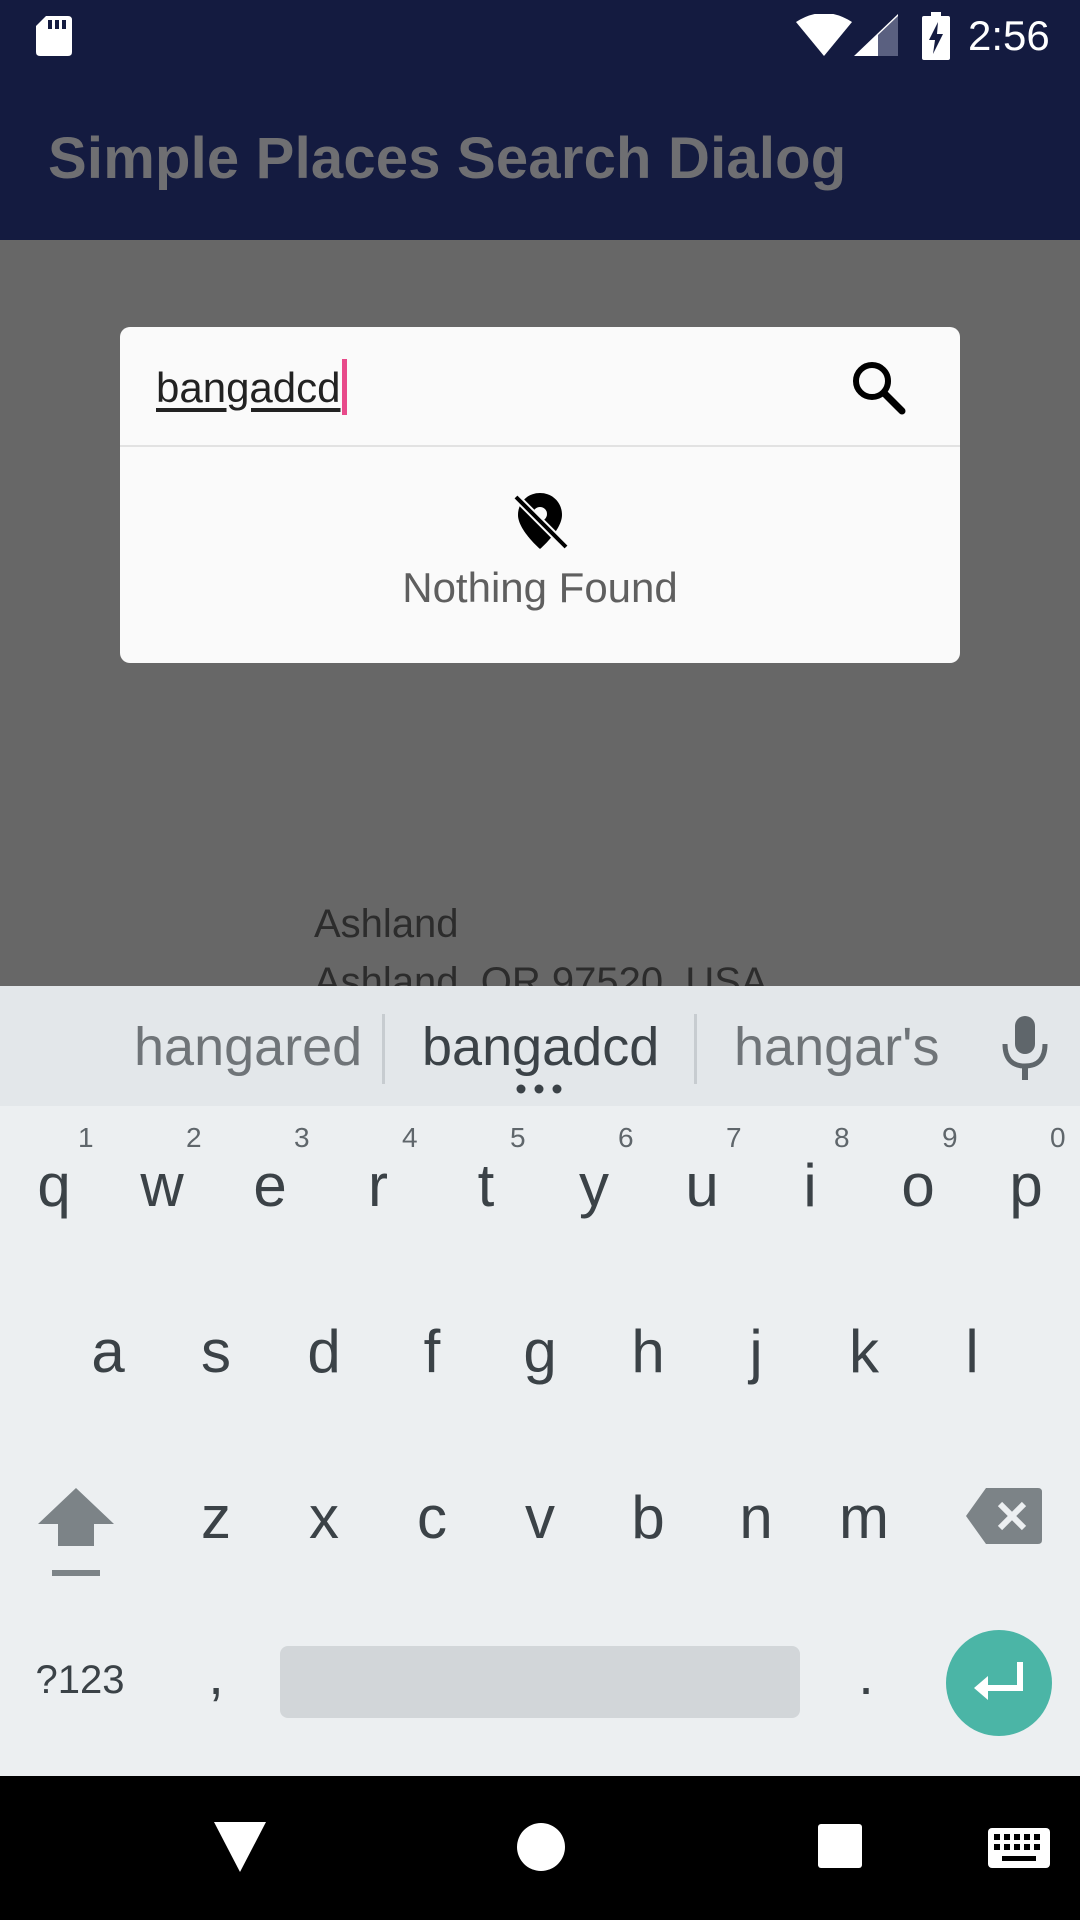 This screenshot has height=1920, width=1080. What do you see at coordinates (864, 1352) in the screenshot?
I see `key-k: k` at bounding box center [864, 1352].